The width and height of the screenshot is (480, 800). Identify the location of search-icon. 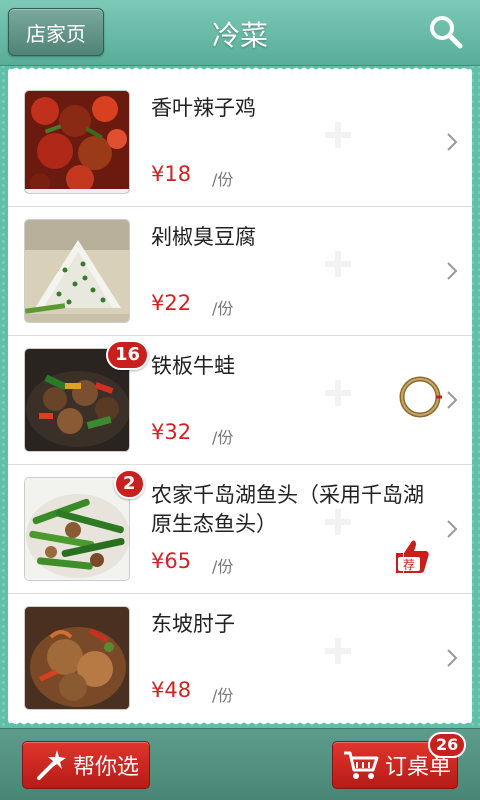
(446, 32).